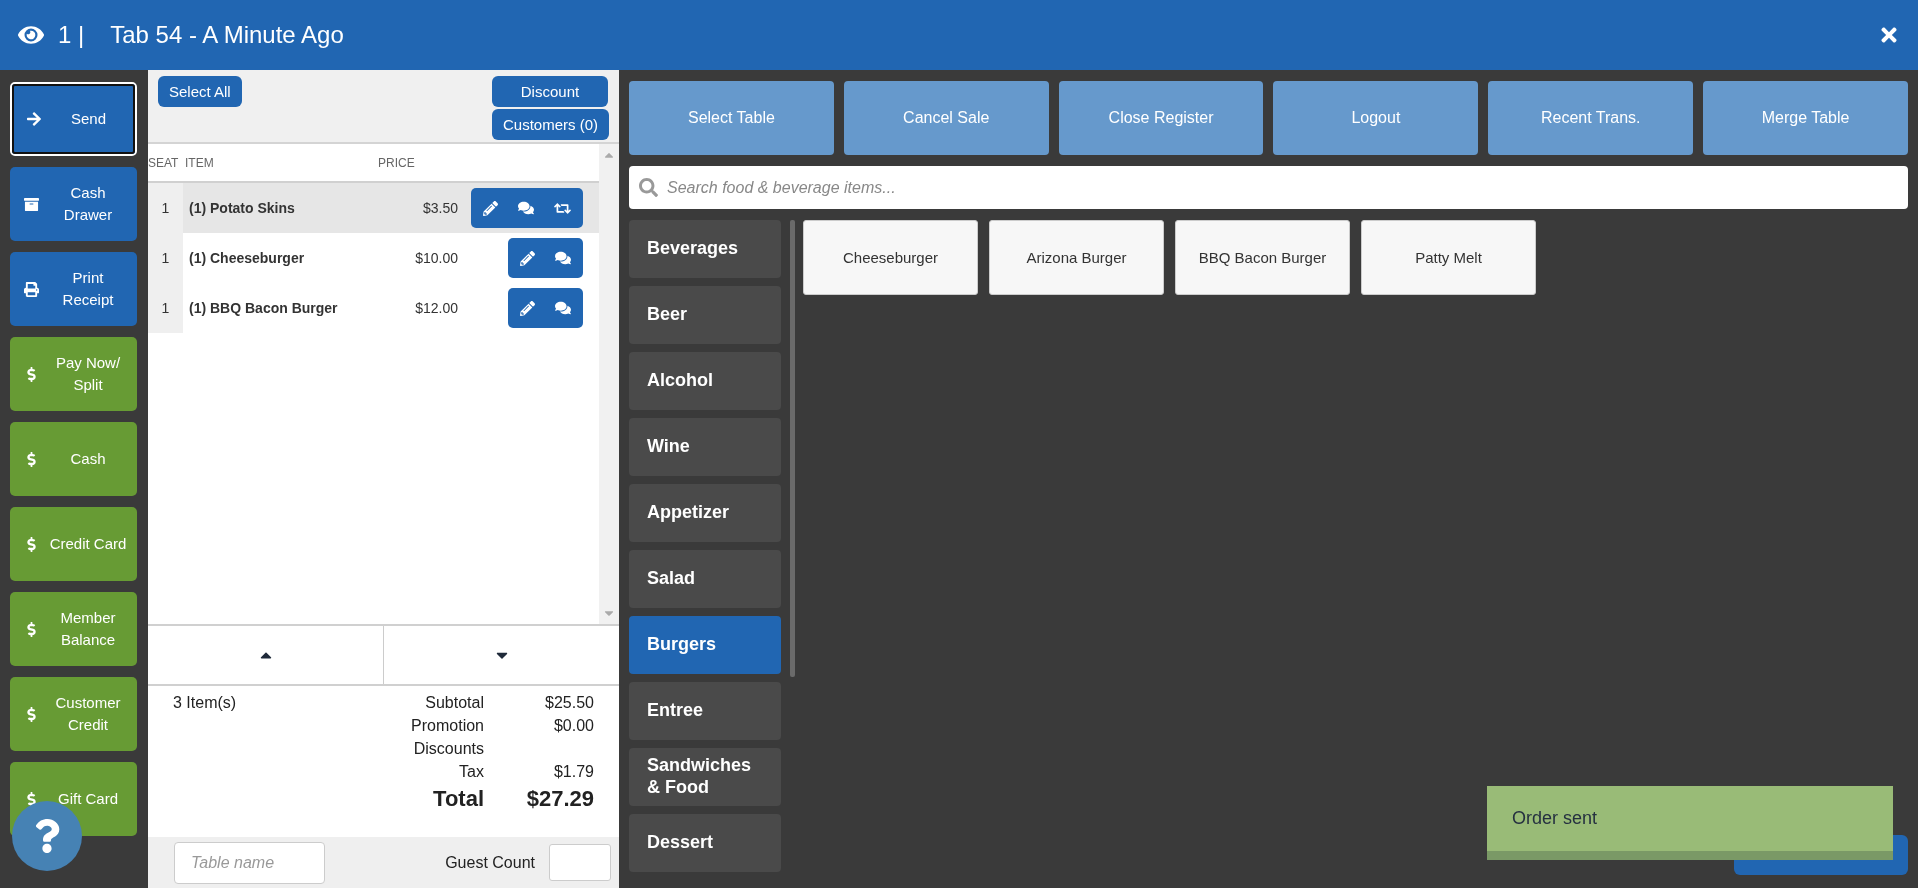  Describe the element at coordinates (559, 799) in the screenshot. I see `total-value: $27.29` at that location.